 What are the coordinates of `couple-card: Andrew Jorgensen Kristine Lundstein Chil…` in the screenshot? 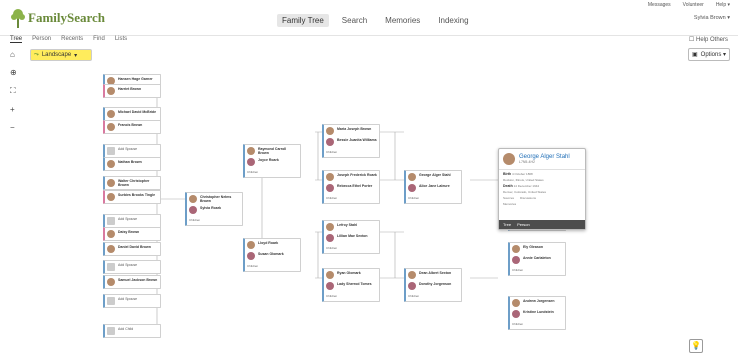 It's located at (537, 313).